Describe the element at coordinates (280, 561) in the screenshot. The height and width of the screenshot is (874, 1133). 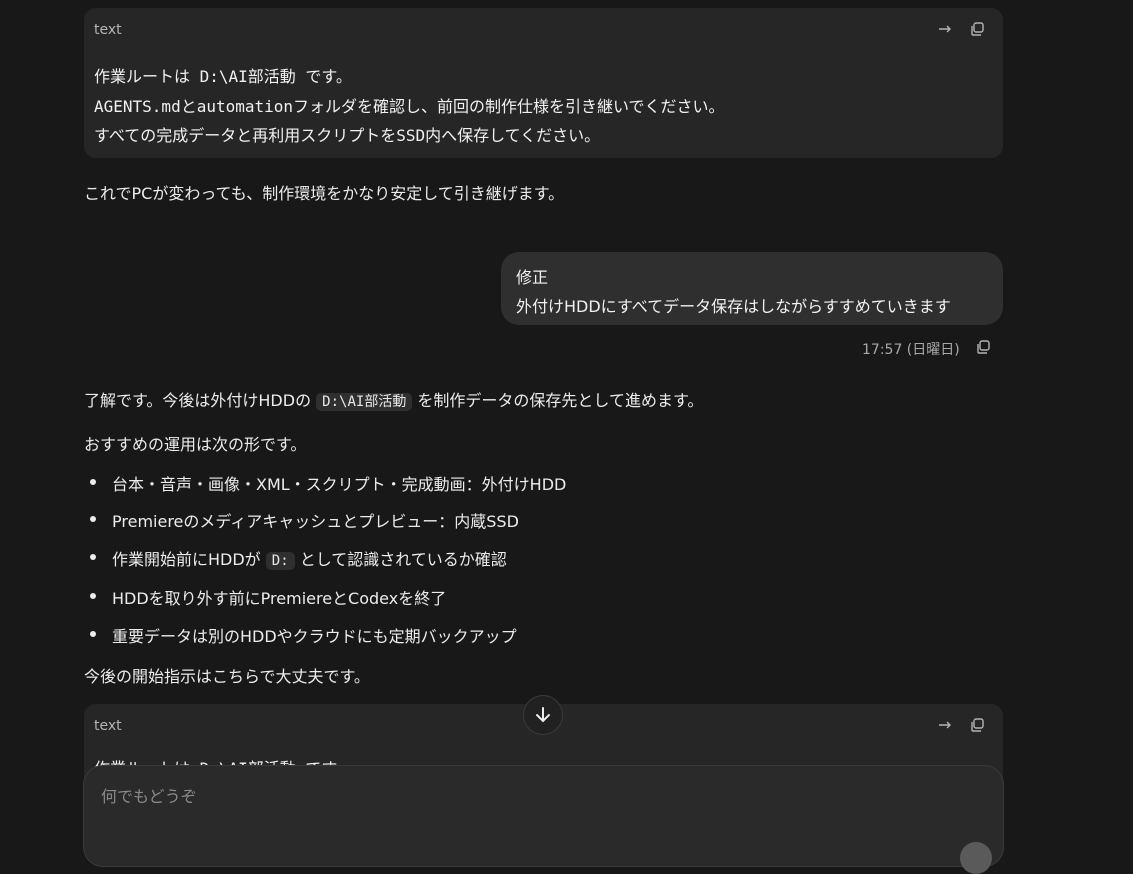
I see `inline-code: D:` at that location.